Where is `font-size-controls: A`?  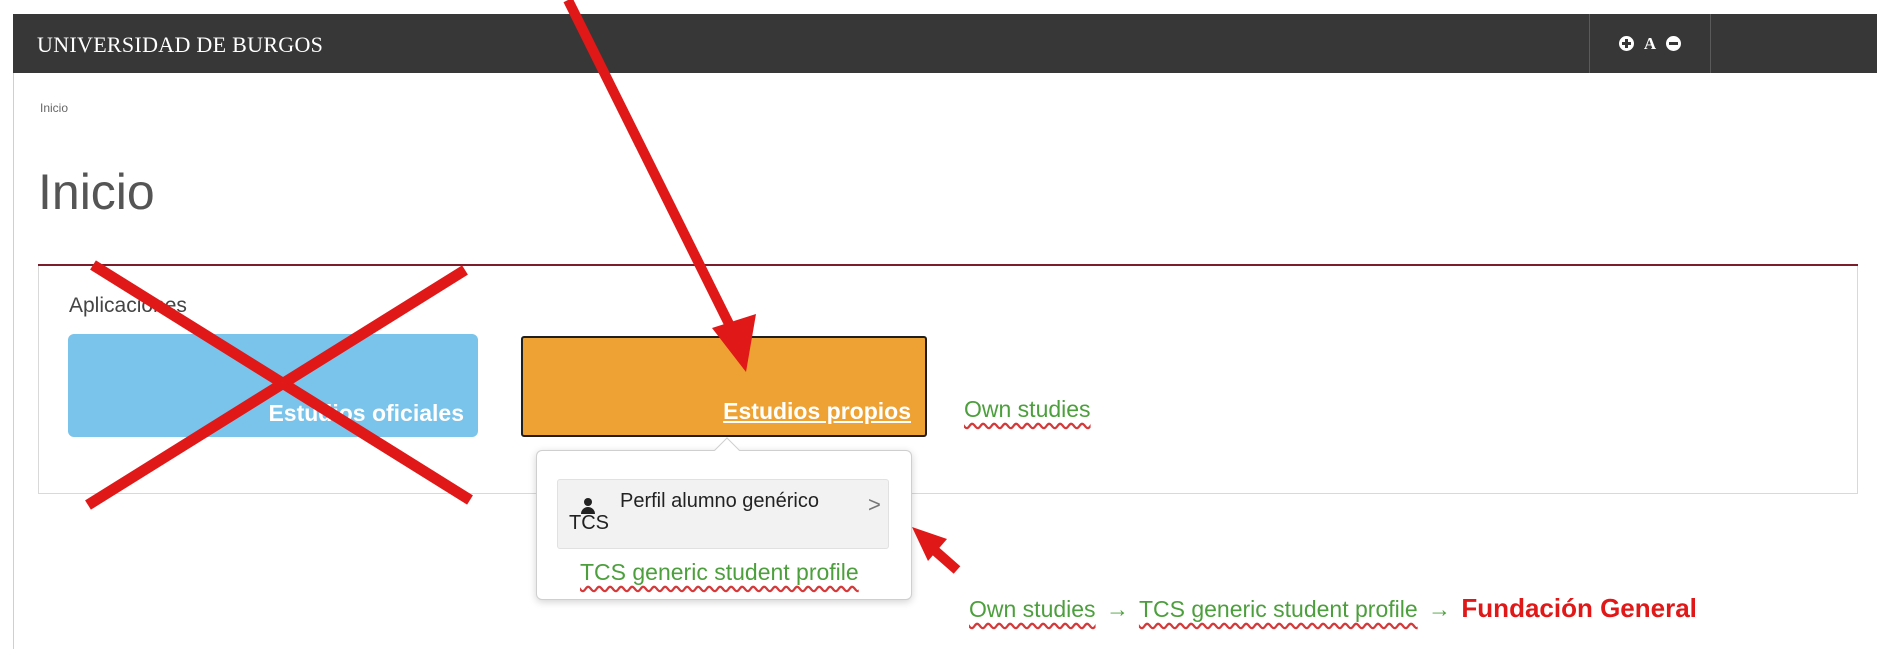
font-size-controls: A is located at coordinates (1650, 43).